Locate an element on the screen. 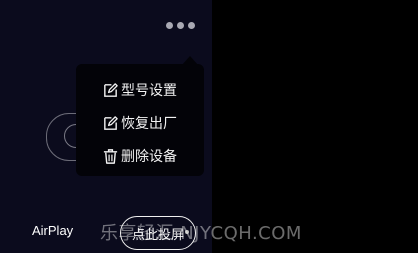  watermark: 乐享轻汇 NJYCQH.COM is located at coordinates (201, 233).